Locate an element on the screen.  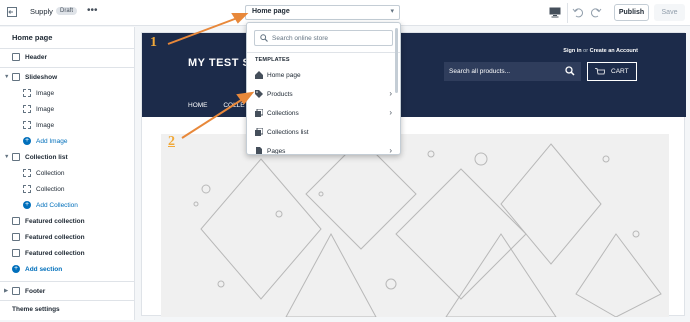
home-icon is located at coordinates (259, 75).